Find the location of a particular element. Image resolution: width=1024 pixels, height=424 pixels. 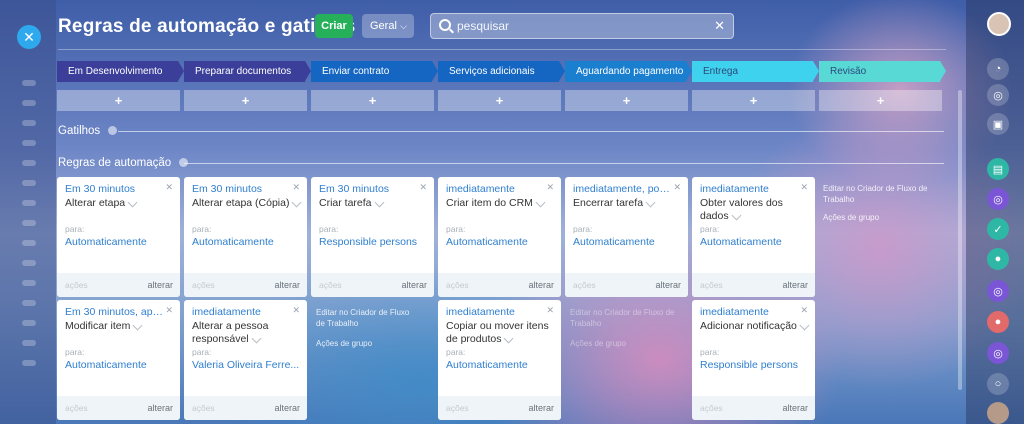

rule-delay: Em 30 minutos is located at coordinates (242, 189).